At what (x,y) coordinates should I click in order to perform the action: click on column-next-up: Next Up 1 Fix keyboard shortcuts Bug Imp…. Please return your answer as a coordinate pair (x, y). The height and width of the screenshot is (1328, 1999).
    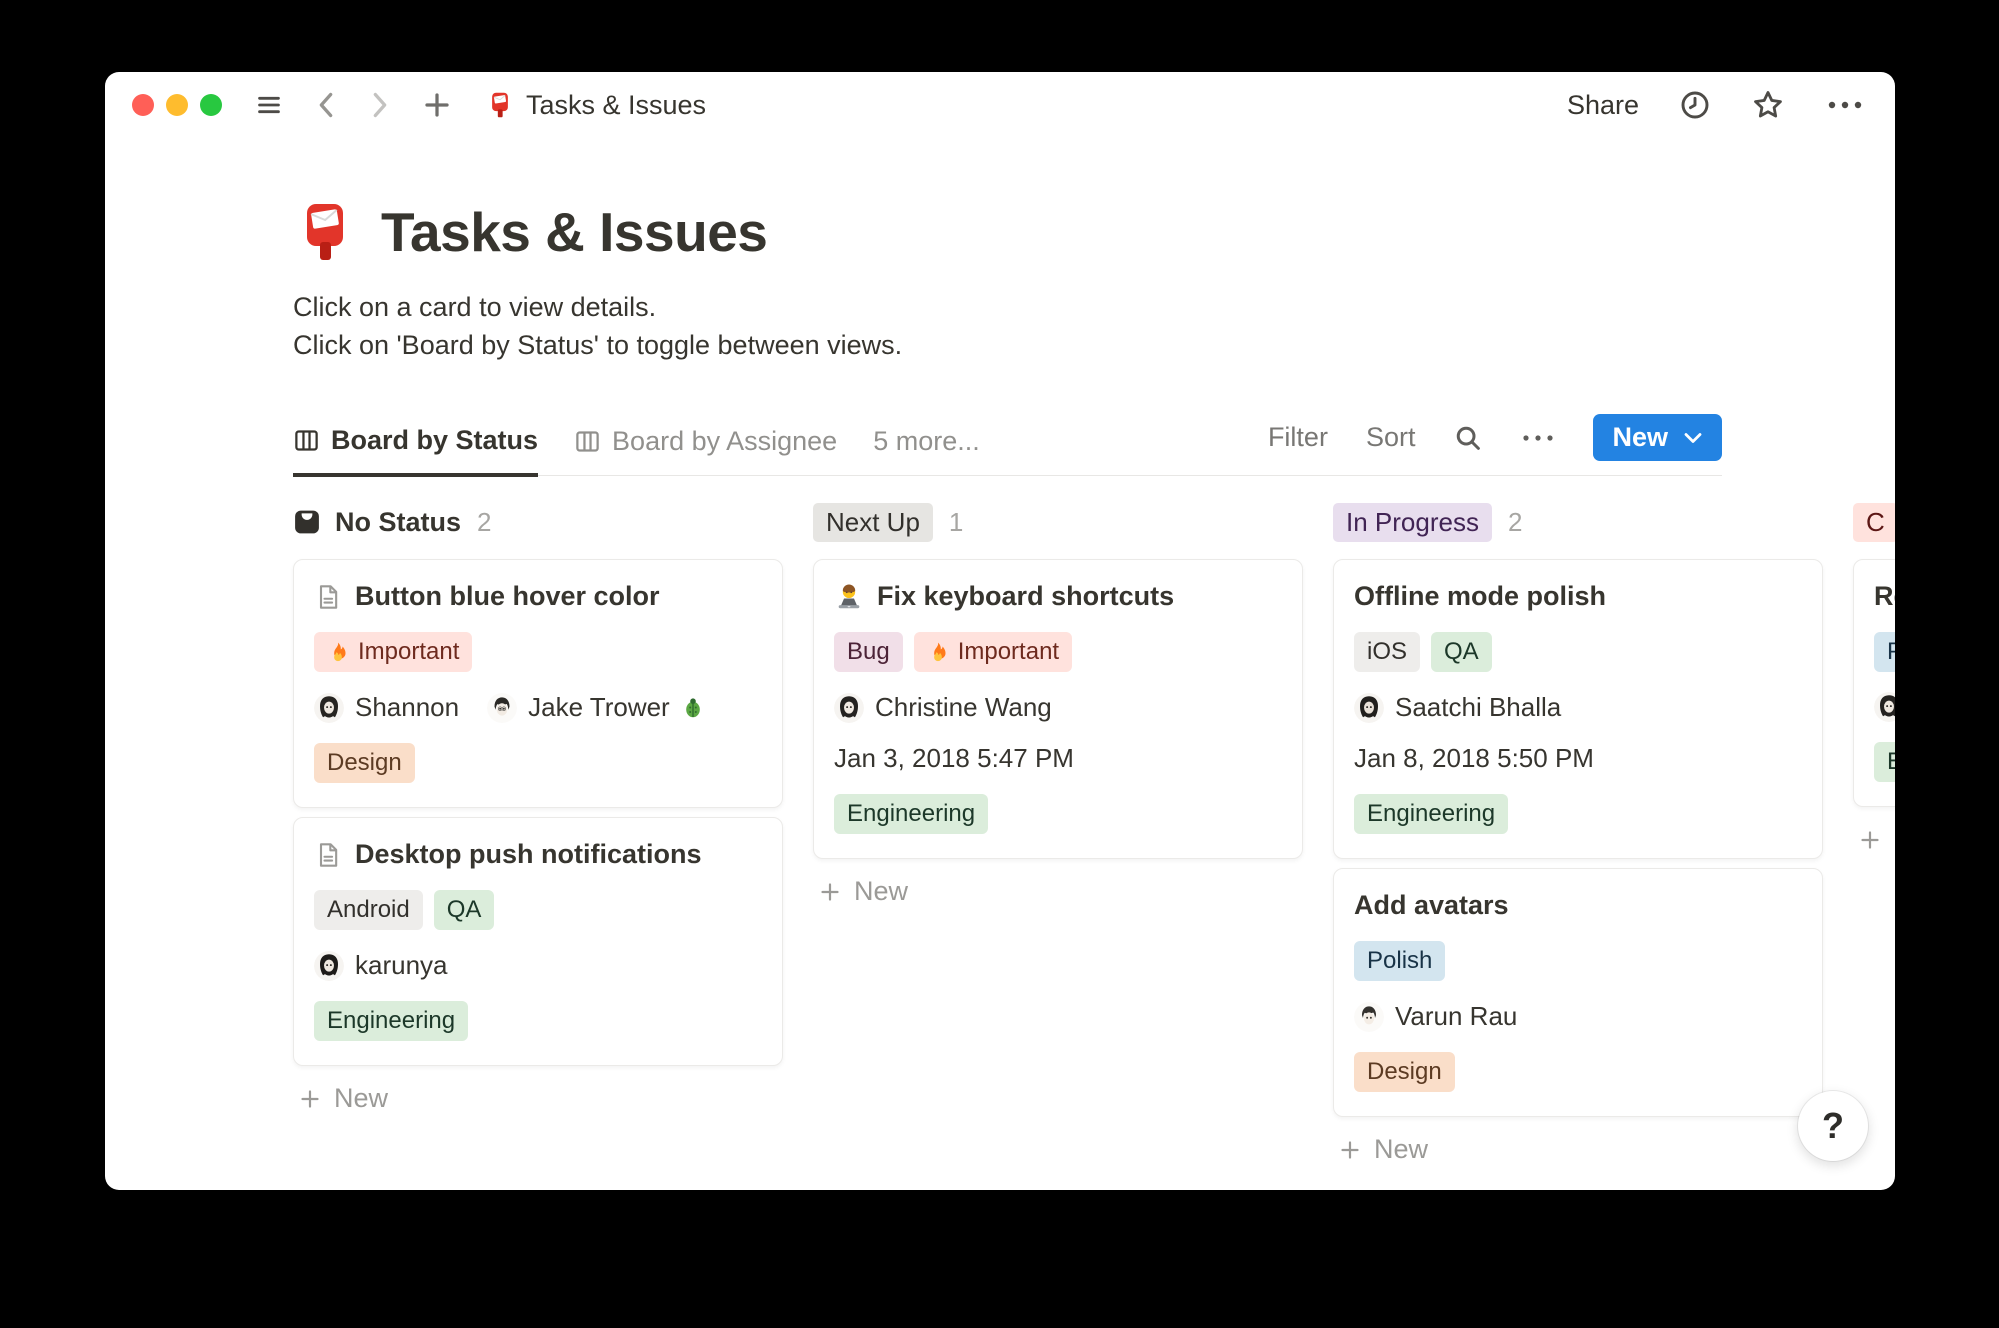
    Looking at the image, I should click on (1058, 704).